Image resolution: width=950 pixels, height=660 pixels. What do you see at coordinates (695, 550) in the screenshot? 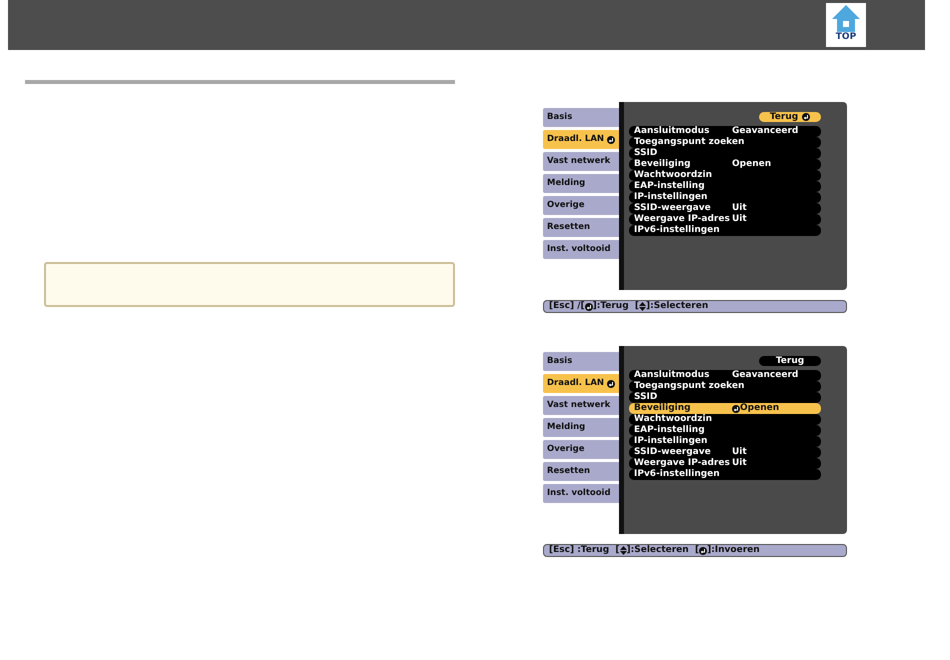
I see `key-help-bar: [Esc] :Terug [ ]:Selecteren [ ]:Invoeren` at bounding box center [695, 550].